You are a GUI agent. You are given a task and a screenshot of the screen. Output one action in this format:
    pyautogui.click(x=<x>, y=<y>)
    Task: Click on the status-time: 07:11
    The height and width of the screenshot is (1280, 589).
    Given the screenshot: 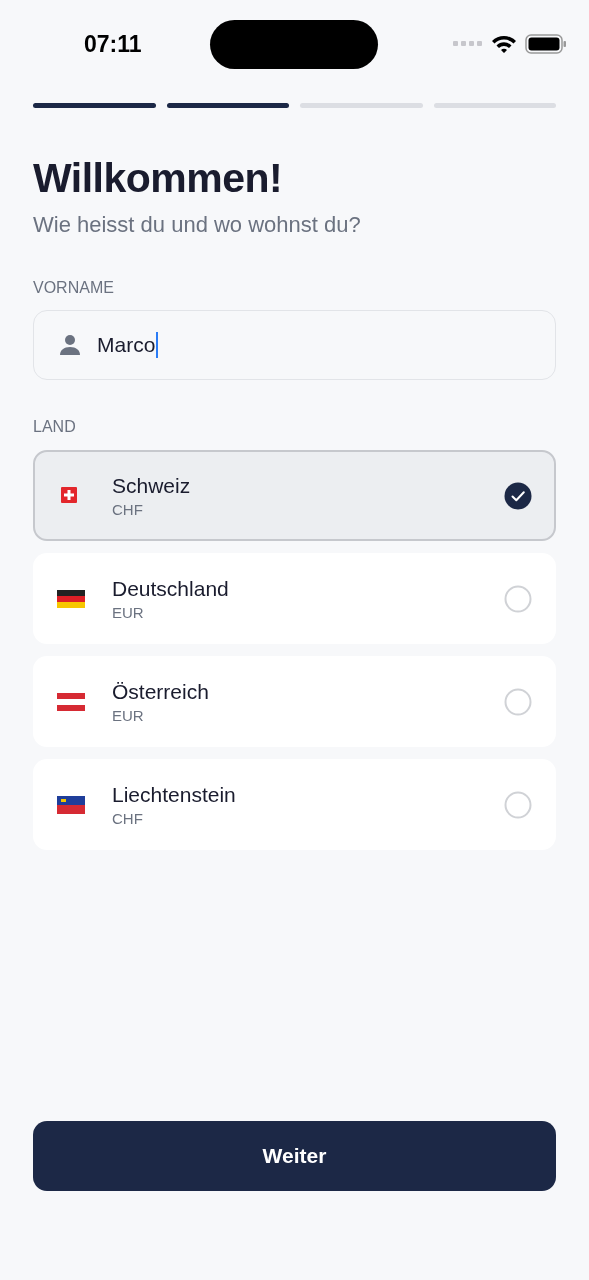 What is the action you would take?
    pyautogui.click(x=113, y=44)
    